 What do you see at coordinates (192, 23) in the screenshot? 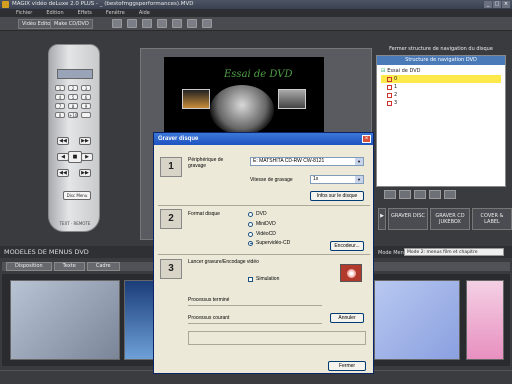
I see `cut-icon` at bounding box center [192, 23].